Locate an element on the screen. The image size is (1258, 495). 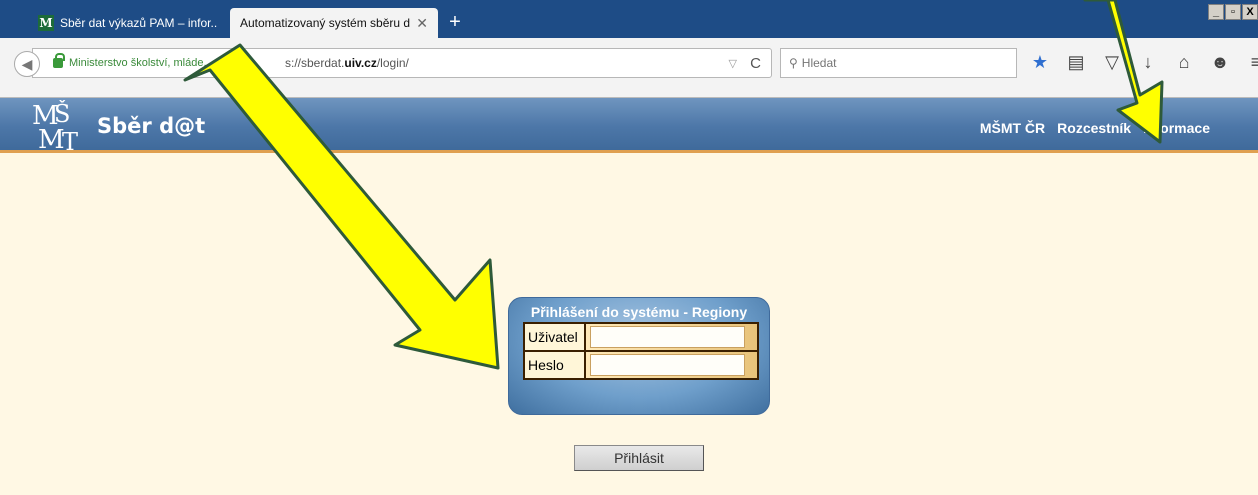
lock-icon is located at coordinates (59, 60).